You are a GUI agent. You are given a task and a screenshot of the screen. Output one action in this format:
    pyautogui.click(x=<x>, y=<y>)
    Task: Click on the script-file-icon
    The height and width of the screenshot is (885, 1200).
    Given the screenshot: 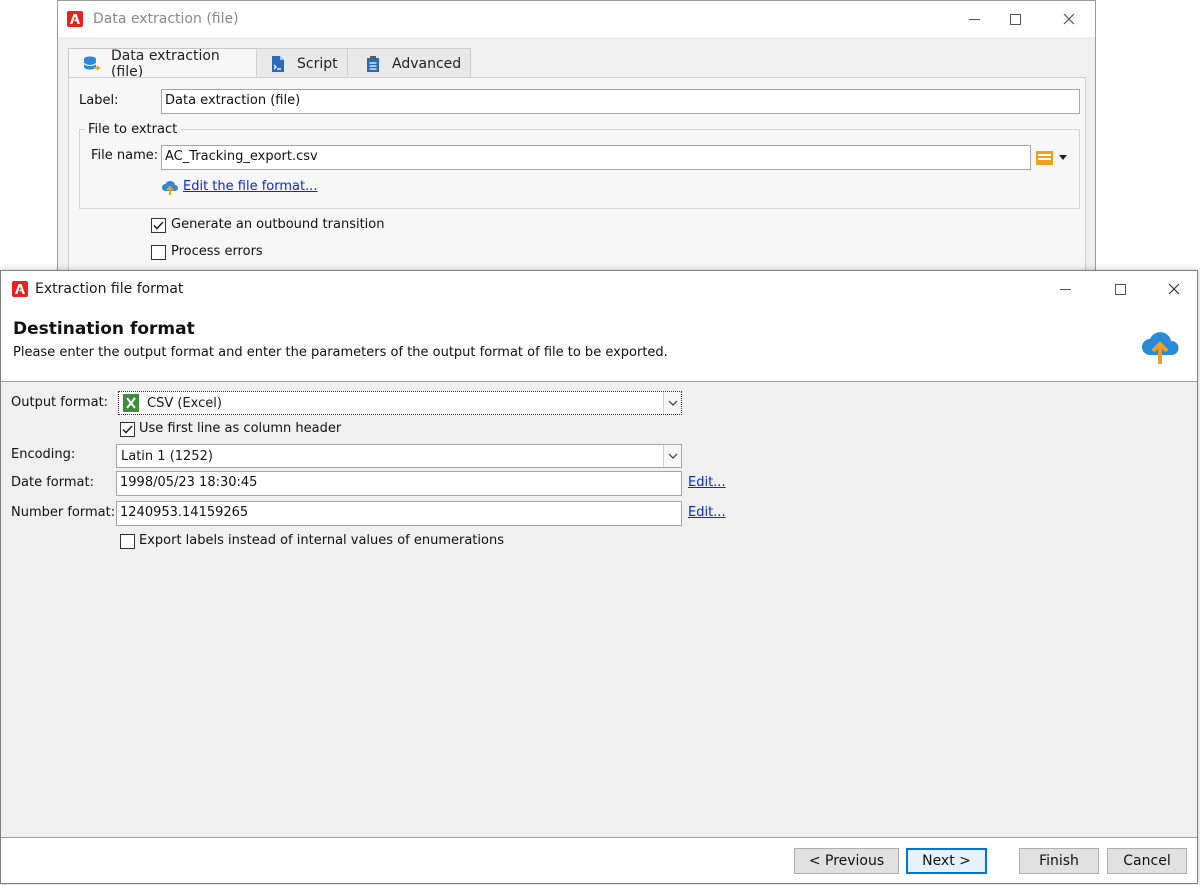 What is the action you would take?
    pyautogui.click(x=278, y=63)
    